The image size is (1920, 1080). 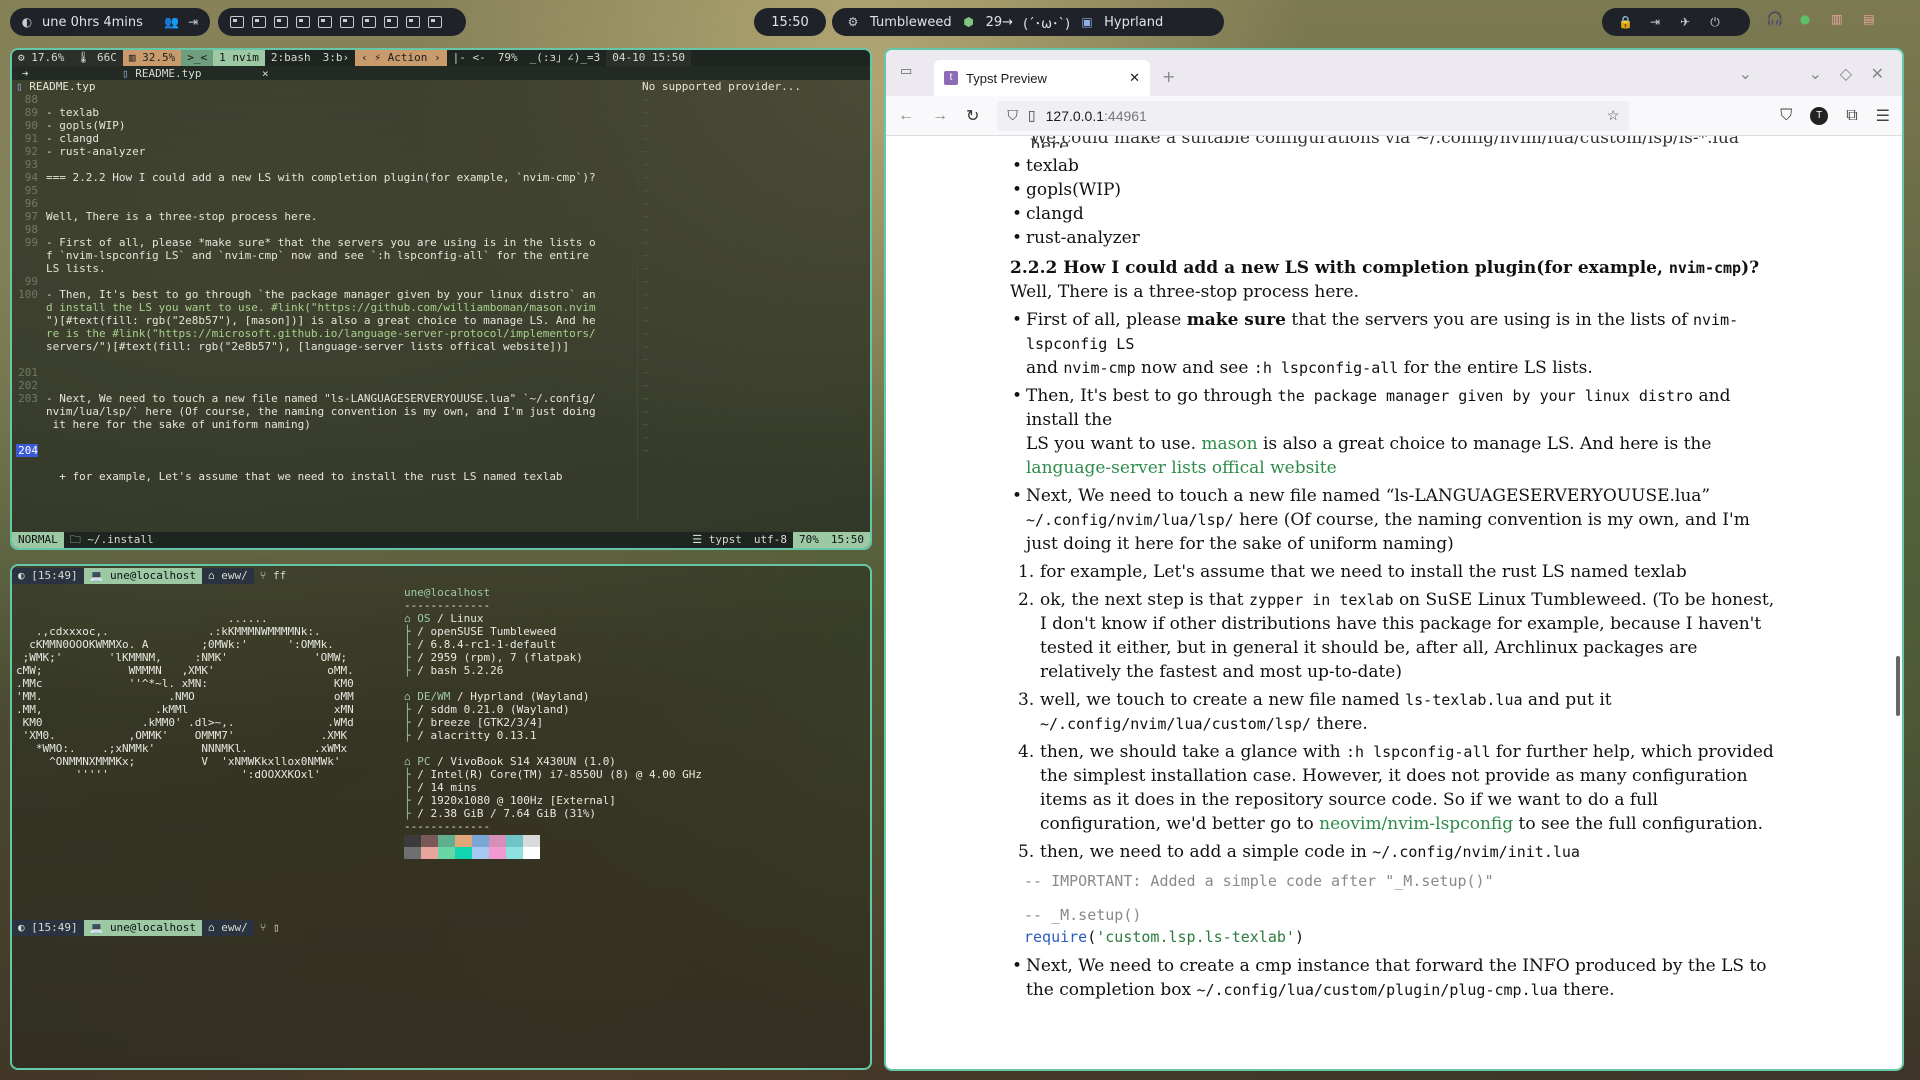 What do you see at coordinates (1397, 190) in the screenshot?
I see `list-item: gopls(WIP)` at bounding box center [1397, 190].